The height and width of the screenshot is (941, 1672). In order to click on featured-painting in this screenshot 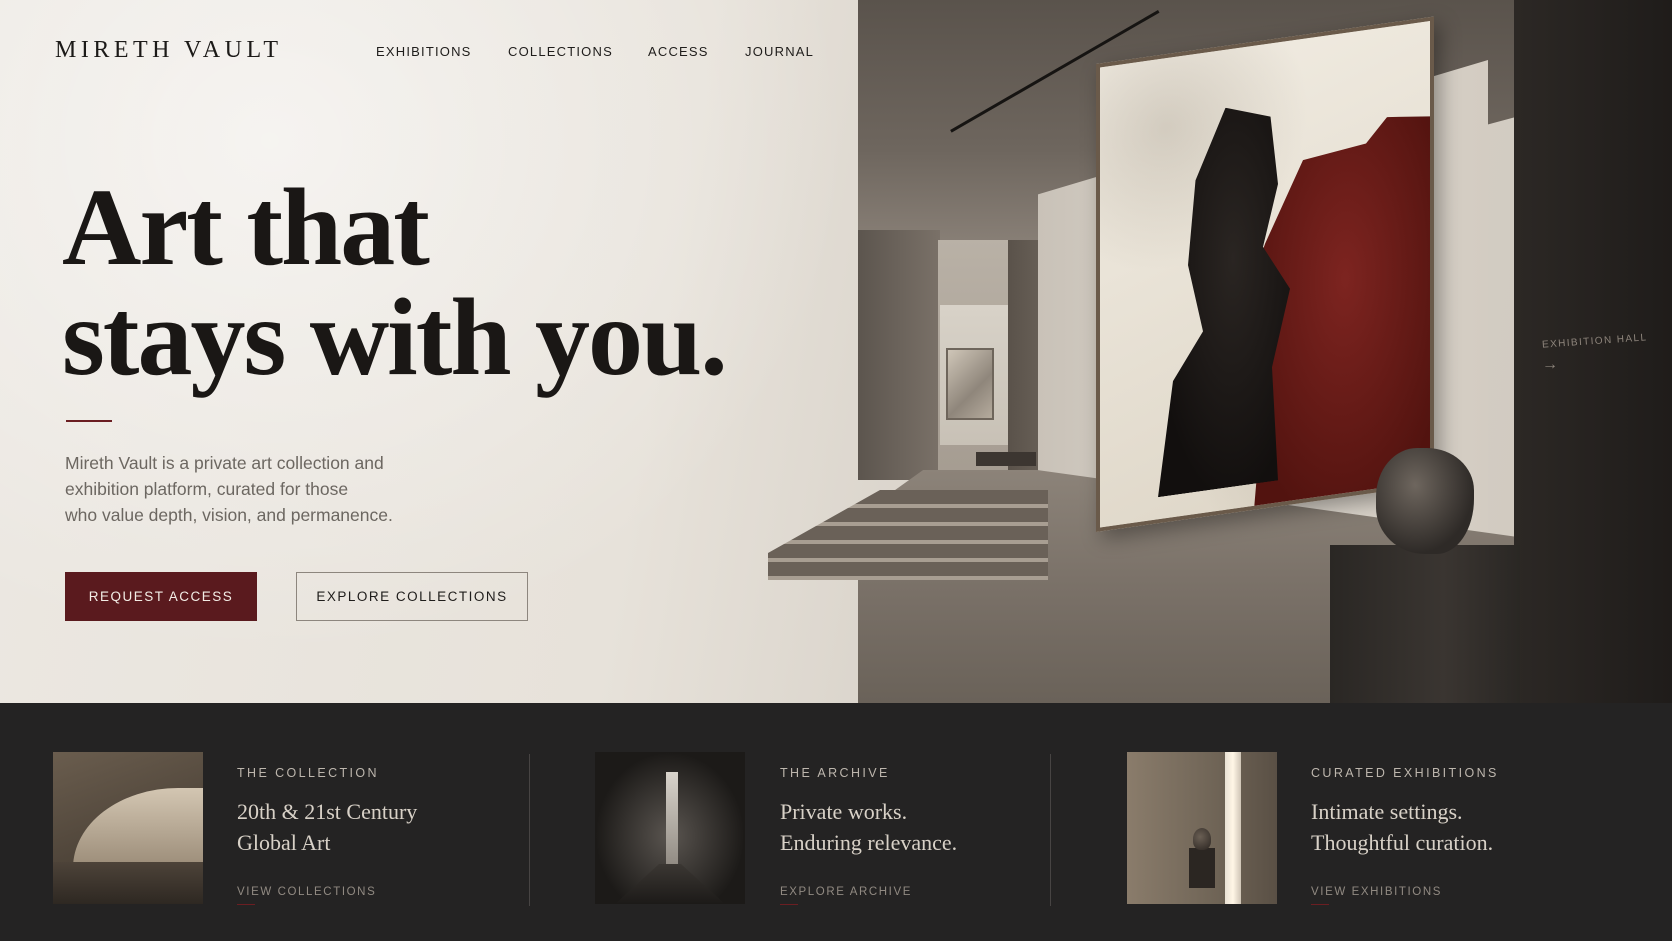, I will do `click(1265, 274)`.